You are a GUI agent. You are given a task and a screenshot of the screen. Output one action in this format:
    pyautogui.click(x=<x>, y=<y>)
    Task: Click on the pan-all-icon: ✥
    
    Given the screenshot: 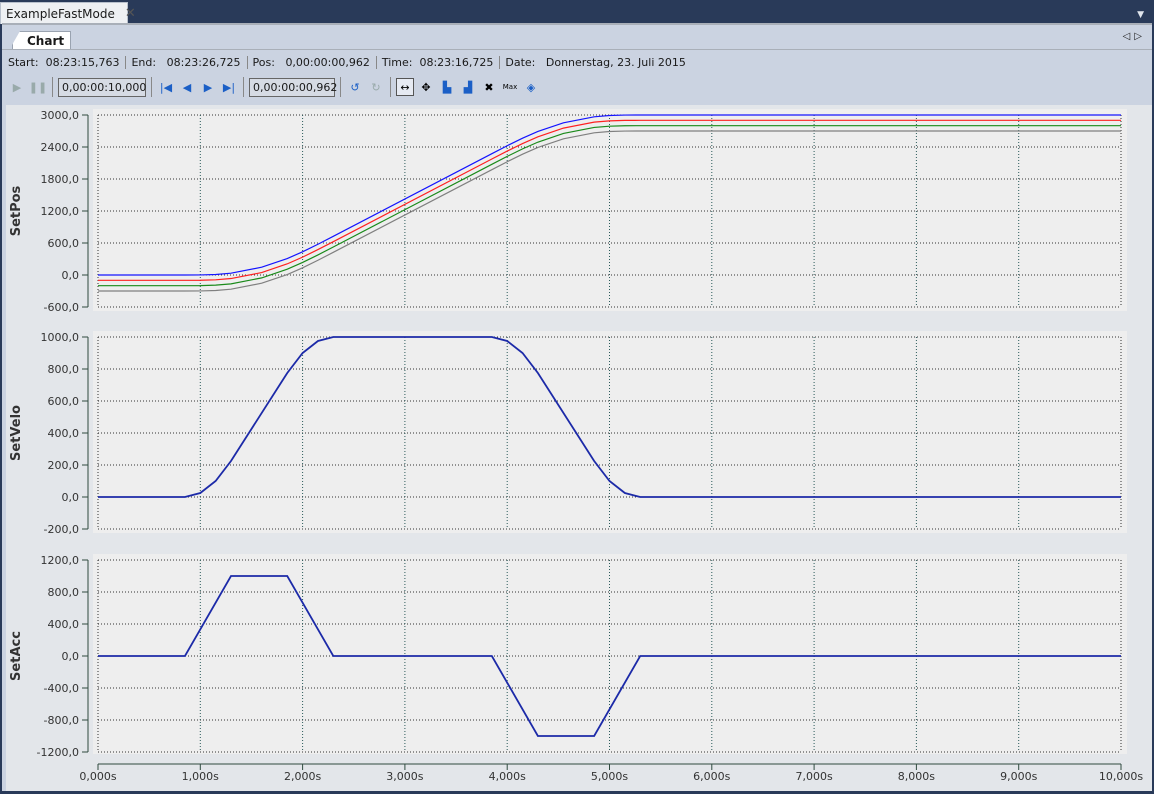 What is the action you would take?
    pyautogui.click(x=426, y=87)
    